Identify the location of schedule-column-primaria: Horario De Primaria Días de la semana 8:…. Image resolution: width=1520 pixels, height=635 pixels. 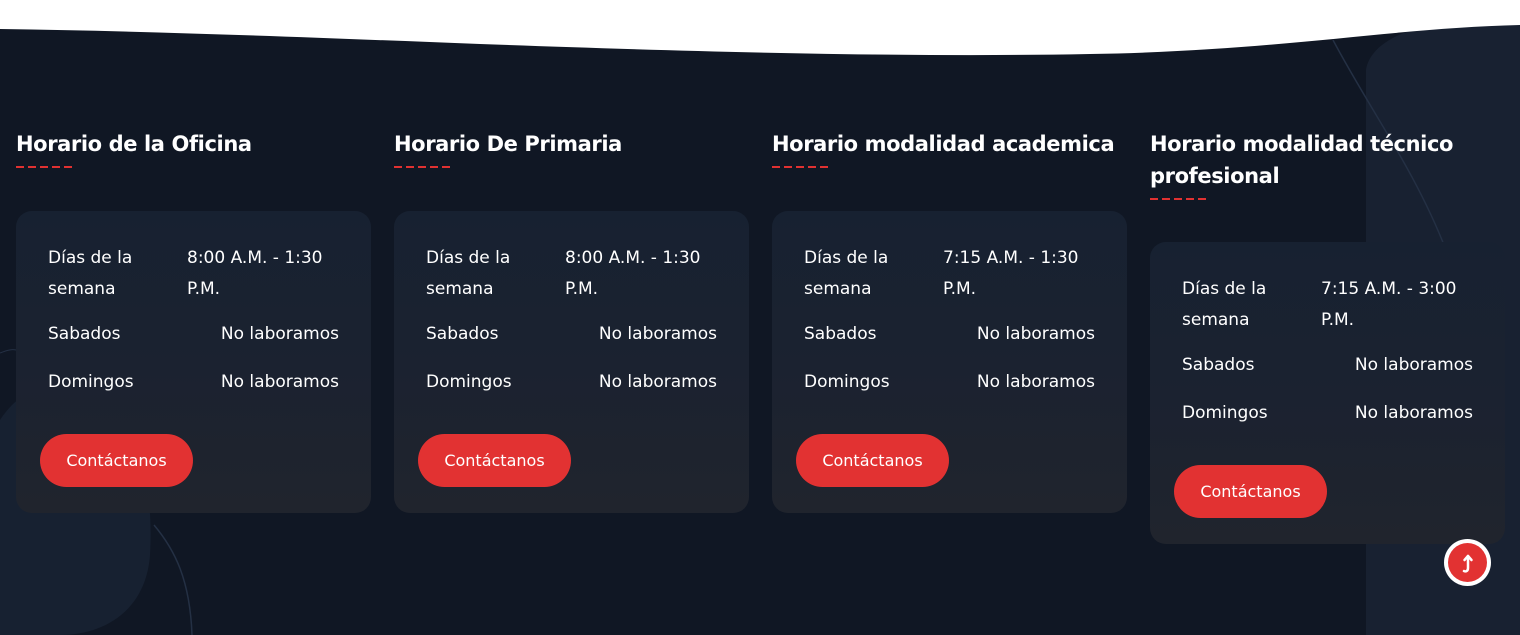
(571, 320).